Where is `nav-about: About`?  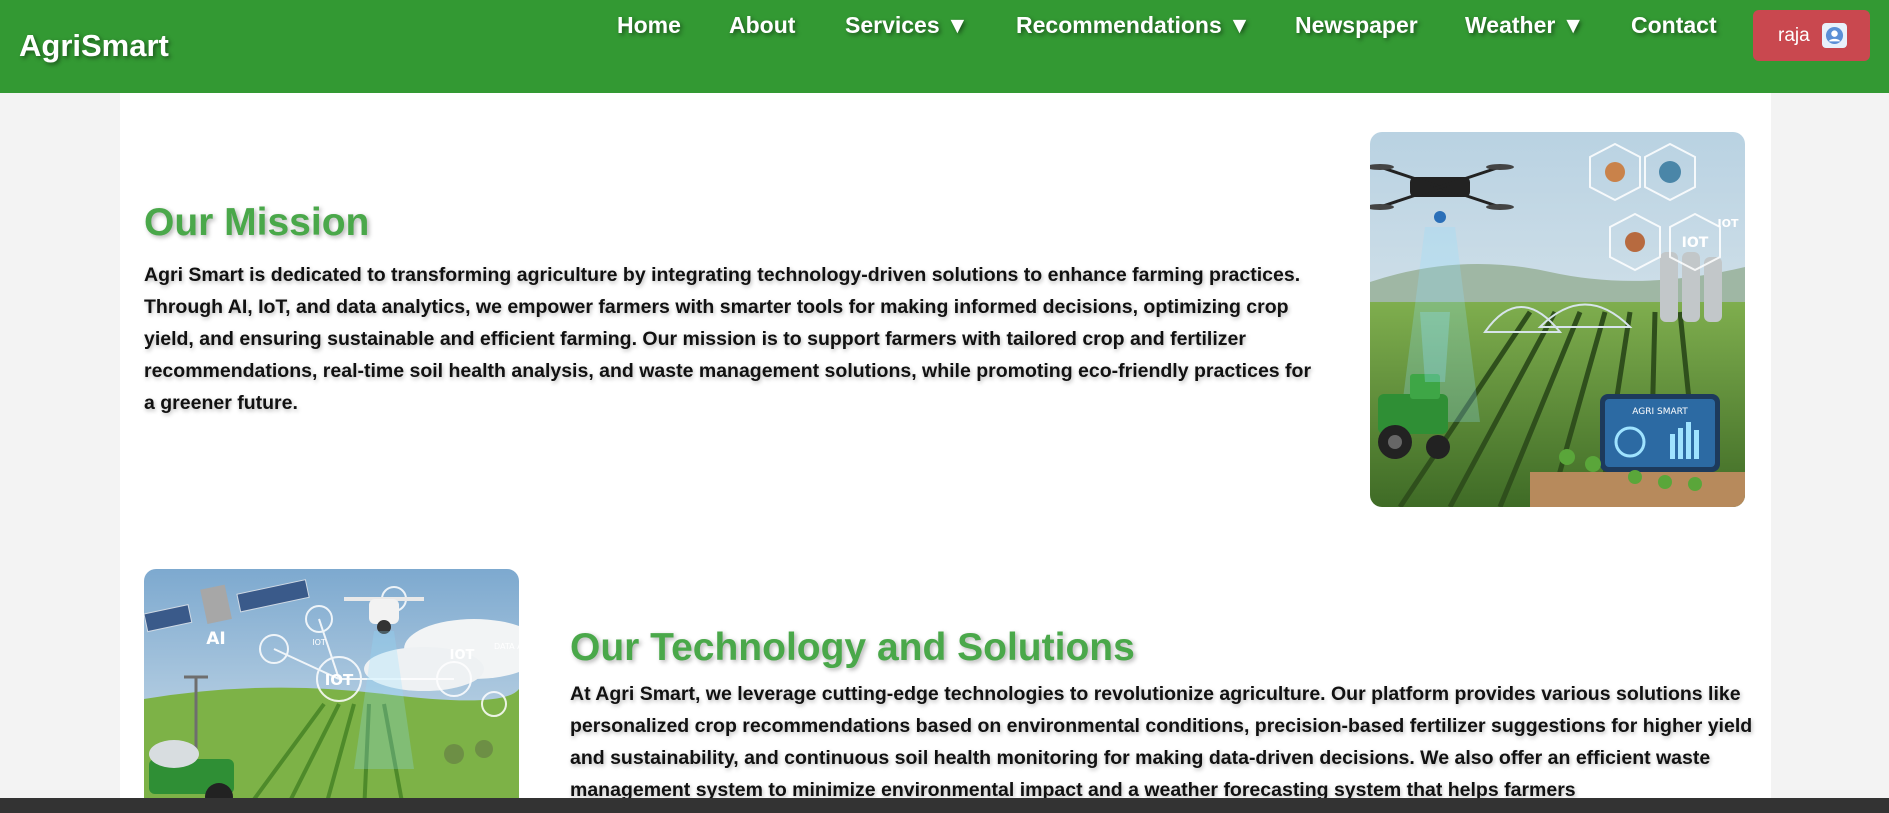 nav-about: About is located at coordinates (762, 25).